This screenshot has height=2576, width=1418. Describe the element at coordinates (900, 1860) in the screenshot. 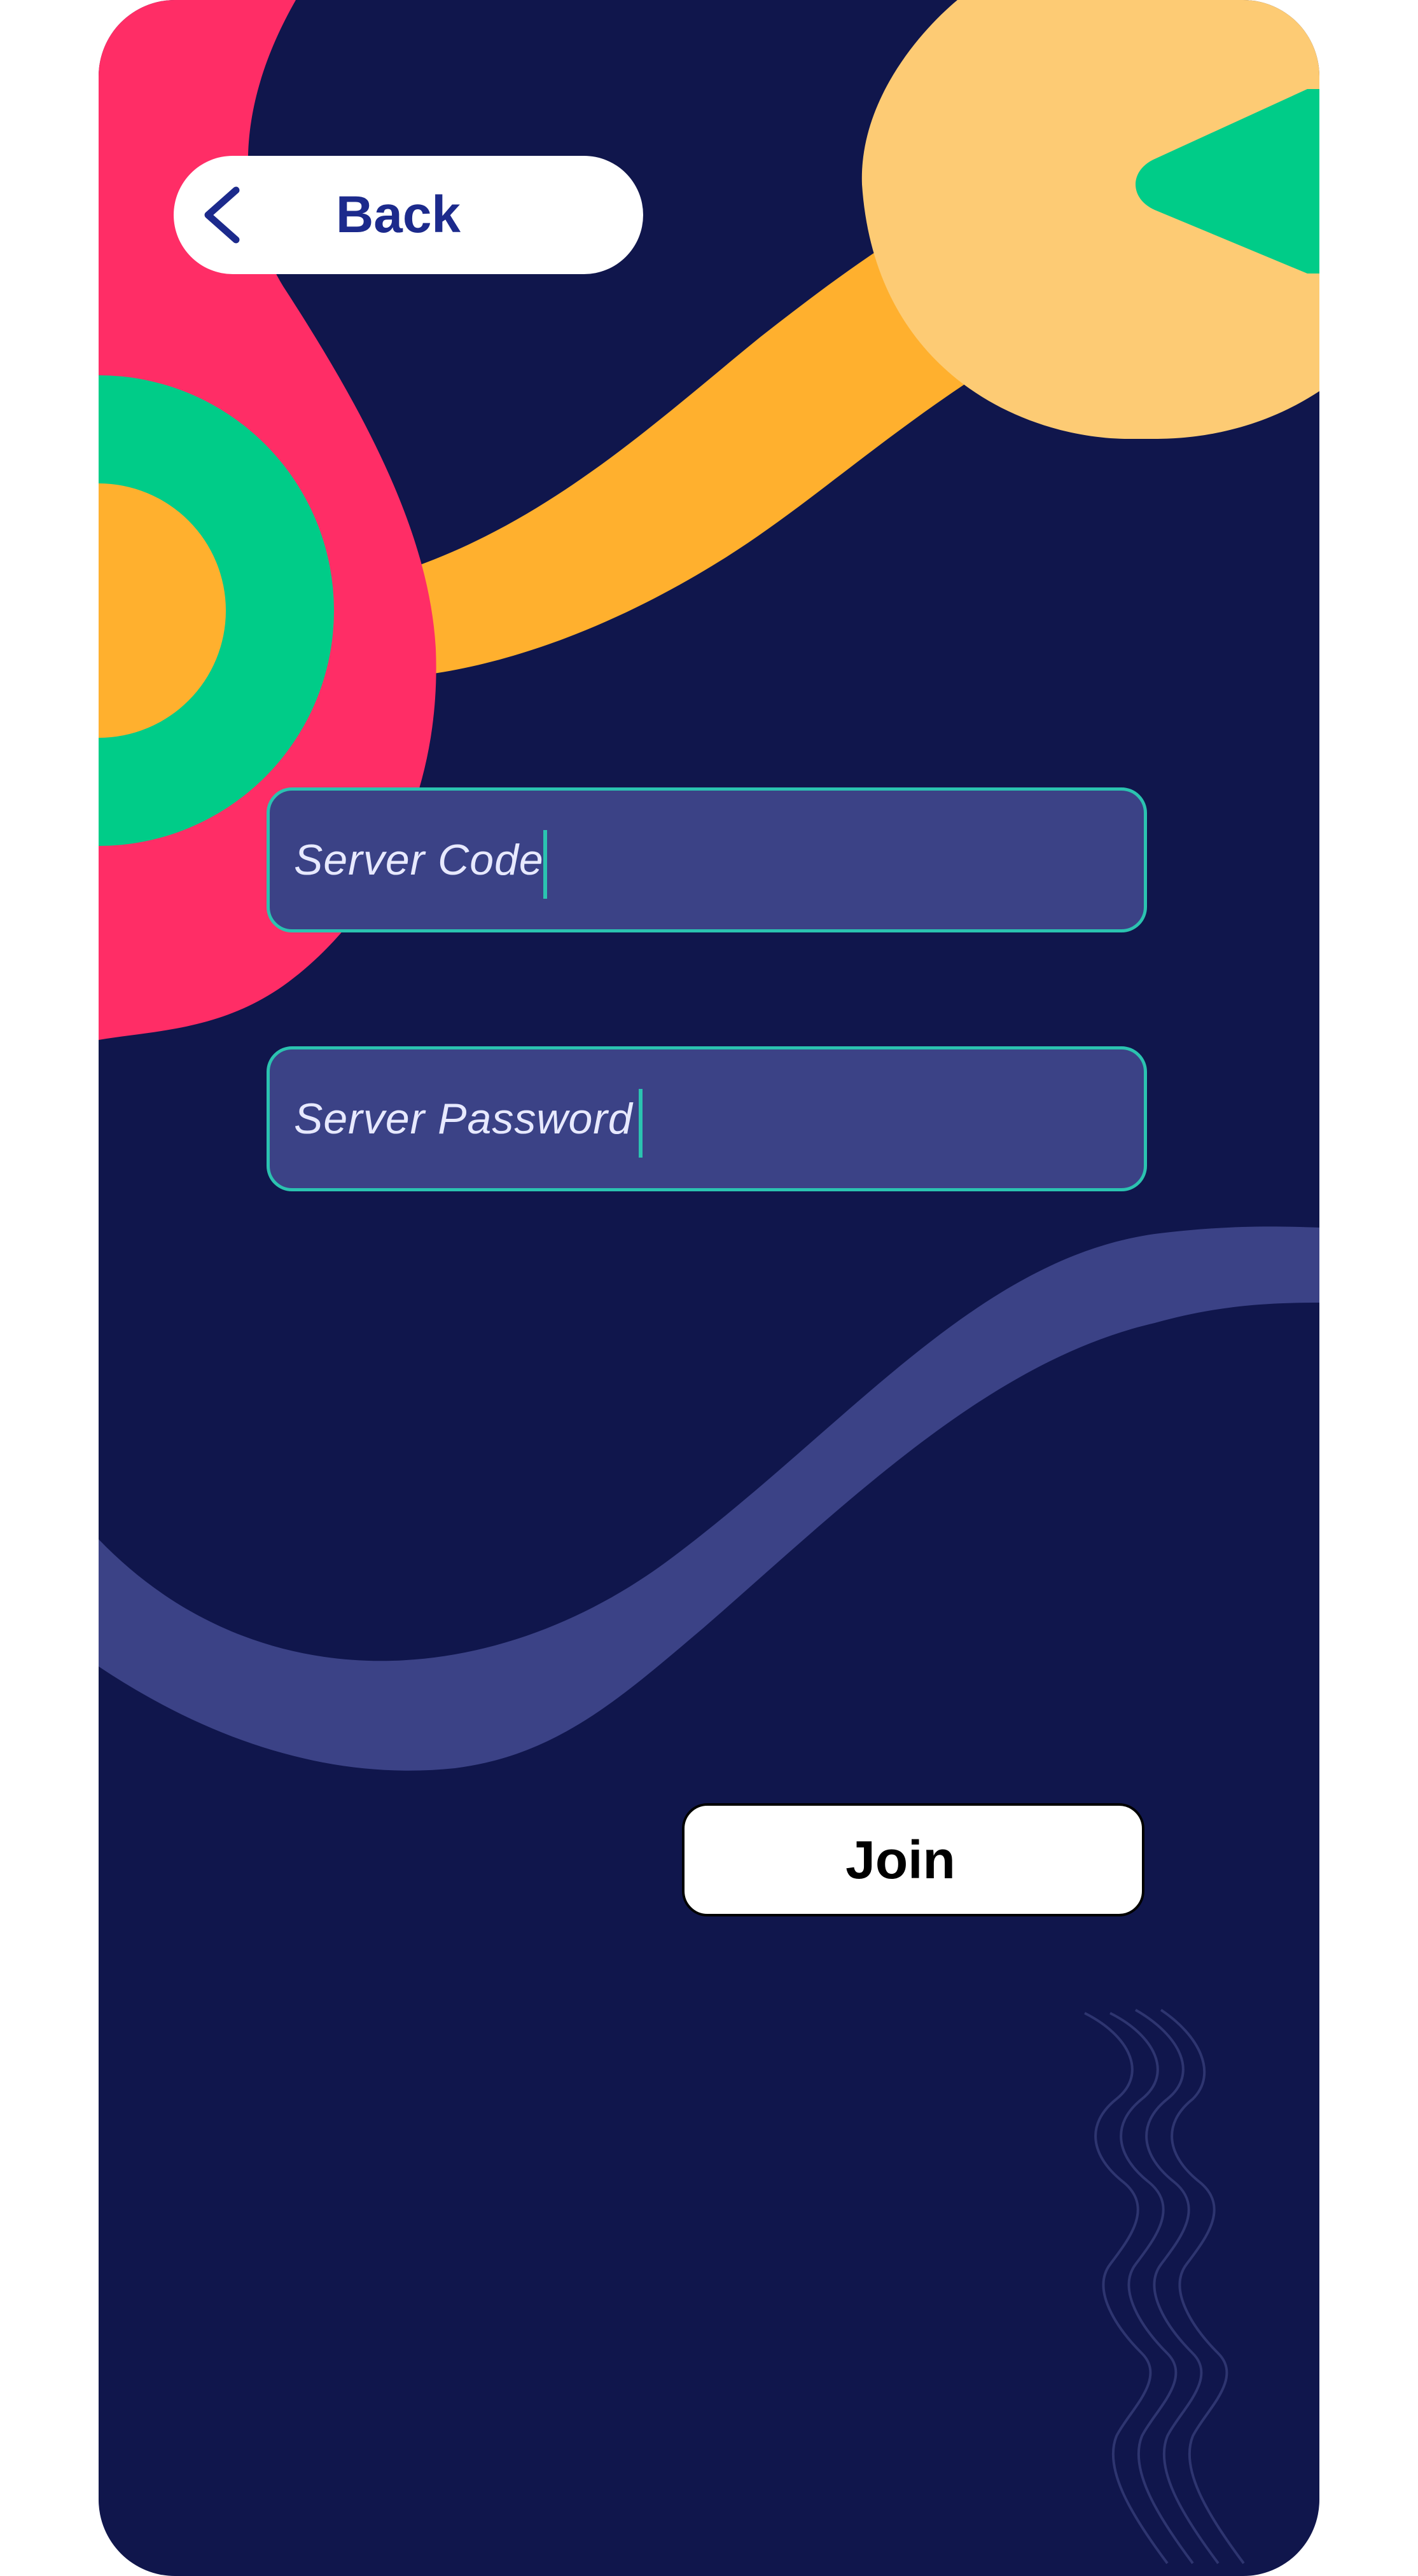

I see `join-button-label: Join` at that location.